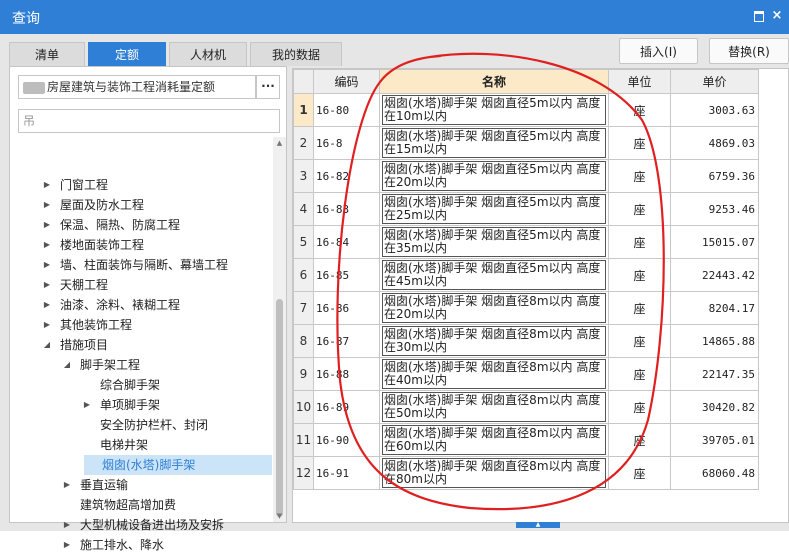 This screenshot has height=555, width=789. I want to click on name-header: 名称, so click(494, 81).